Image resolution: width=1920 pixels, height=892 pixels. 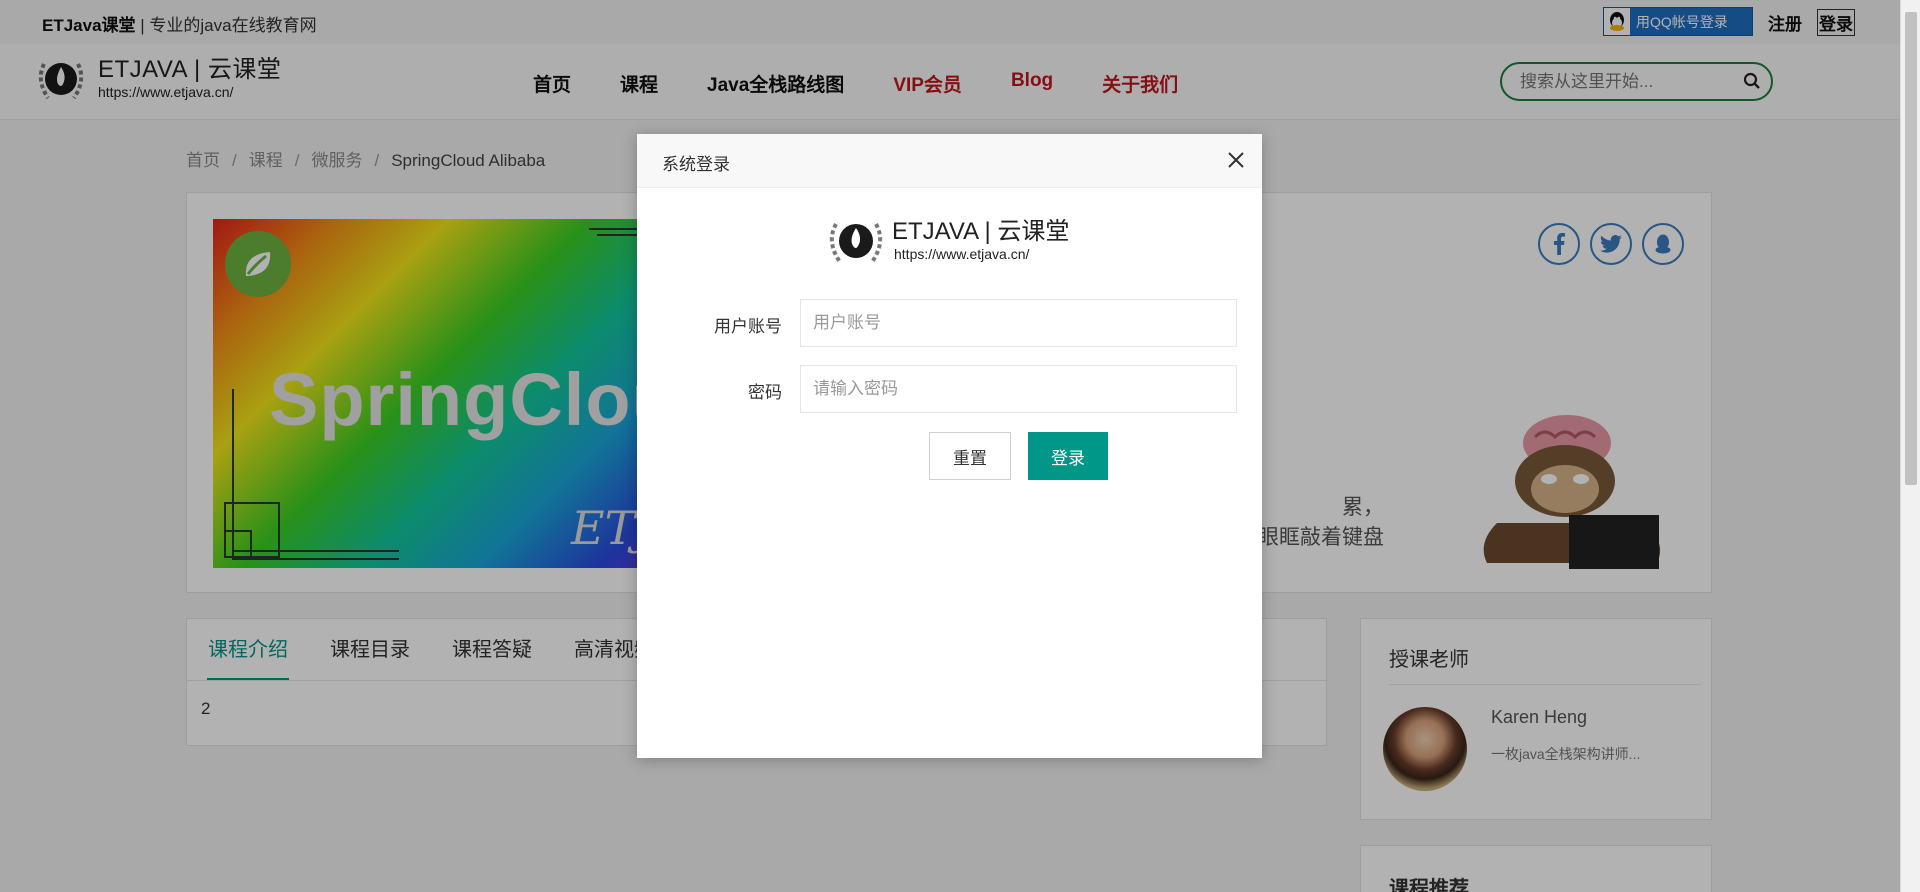 What do you see at coordinates (981, 231) in the screenshot?
I see `dialog-logo-title: ETJAVA | 云课堂` at bounding box center [981, 231].